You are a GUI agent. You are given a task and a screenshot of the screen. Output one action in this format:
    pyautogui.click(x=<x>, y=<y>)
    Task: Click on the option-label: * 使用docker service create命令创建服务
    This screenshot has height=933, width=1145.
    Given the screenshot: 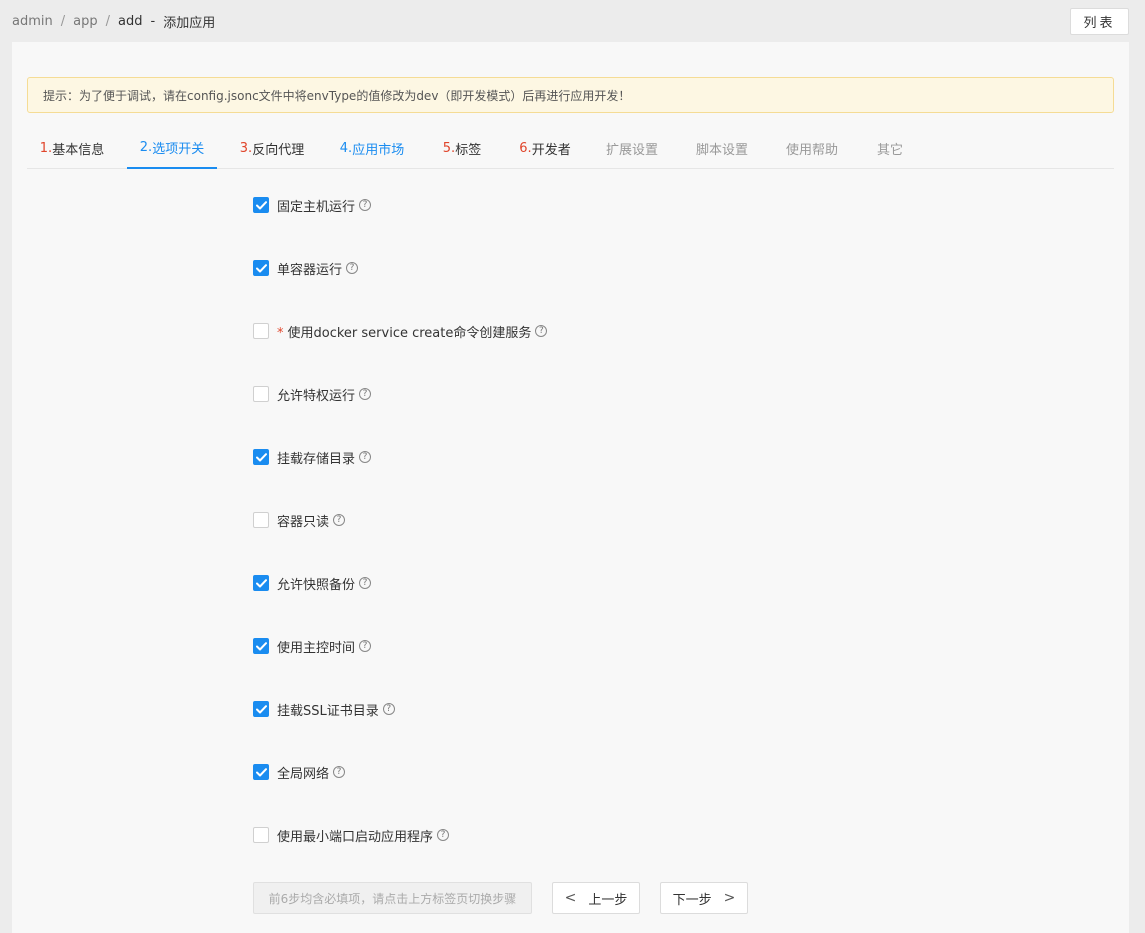 What is the action you would take?
    pyautogui.click(x=404, y=331)
    